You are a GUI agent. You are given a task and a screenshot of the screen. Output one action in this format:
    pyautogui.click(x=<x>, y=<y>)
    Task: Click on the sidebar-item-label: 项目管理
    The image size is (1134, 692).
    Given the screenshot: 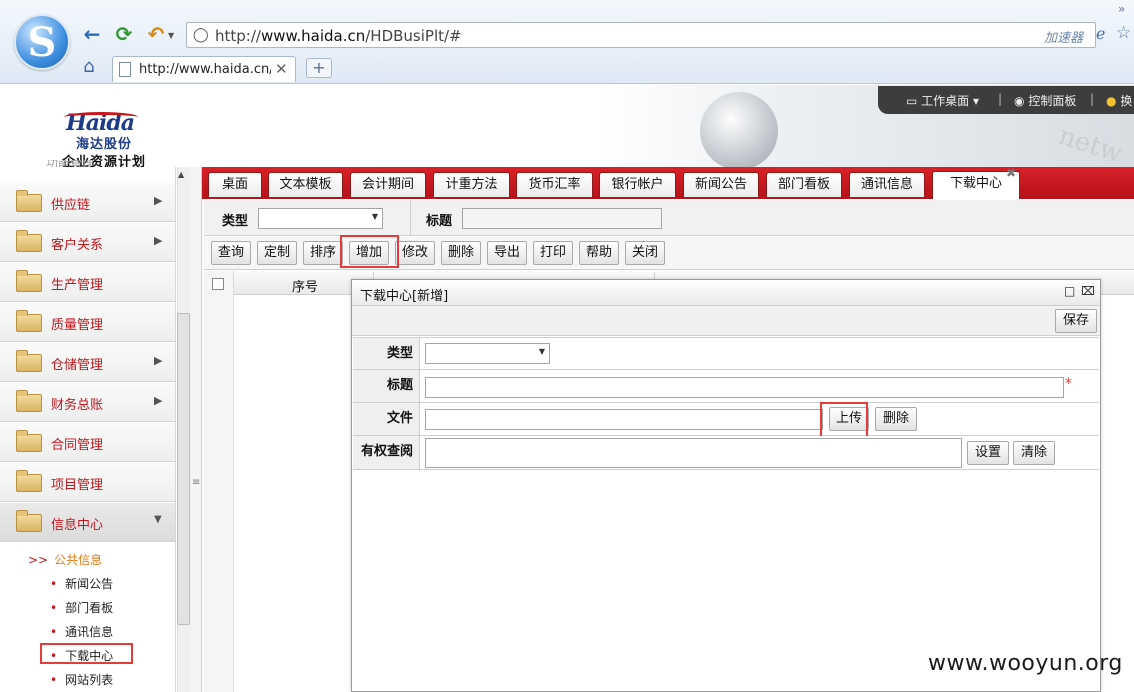 What is the action you would take?
    pyautogui.click(x=77, y=485)
    